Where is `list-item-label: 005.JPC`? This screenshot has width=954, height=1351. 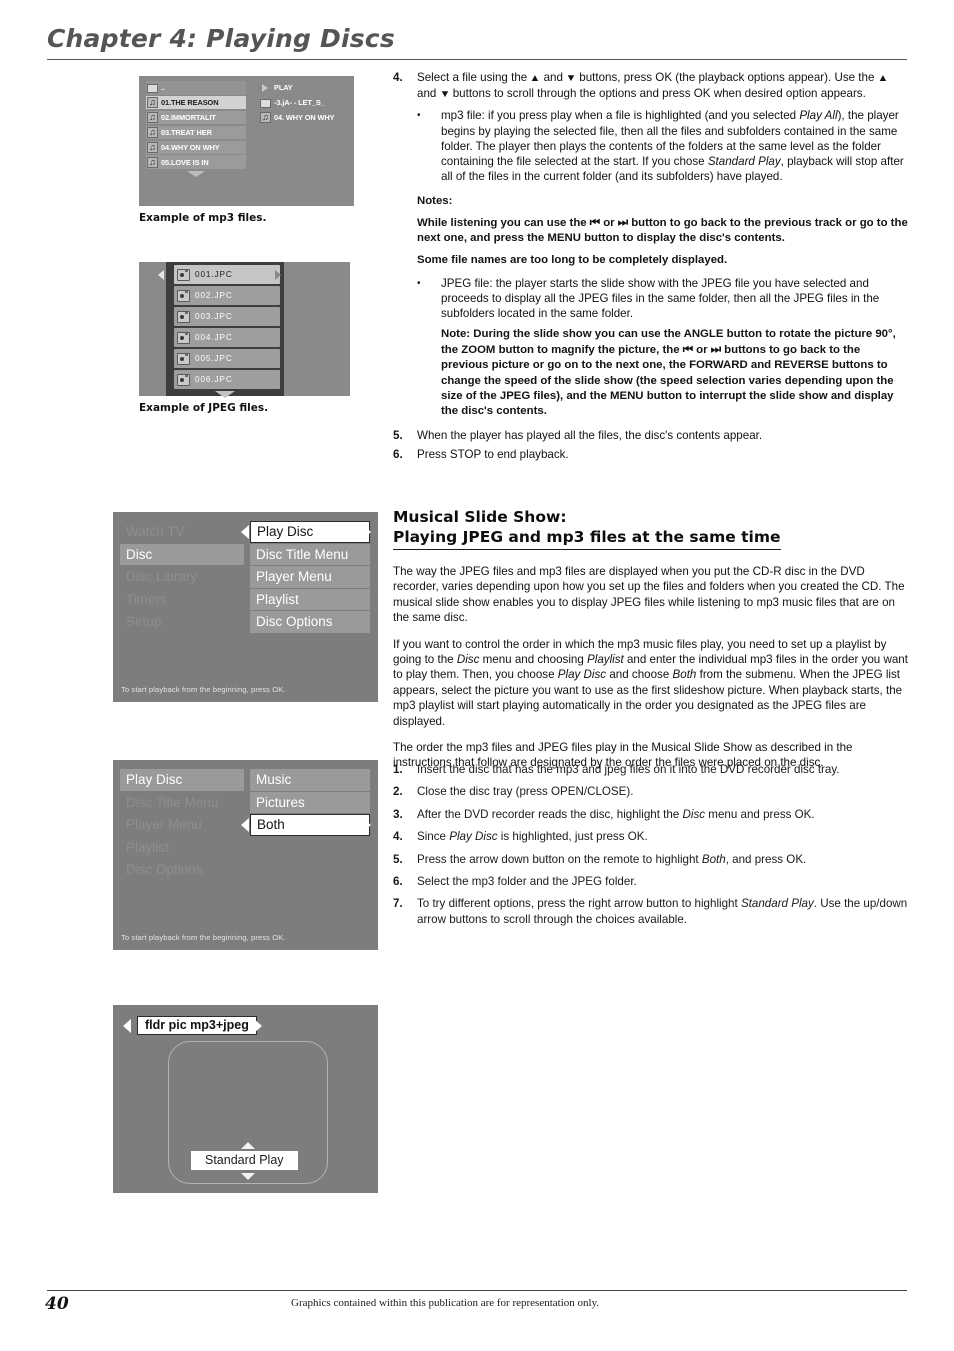
list-item-label: 005.JPC is located at coordinates (214, 358).